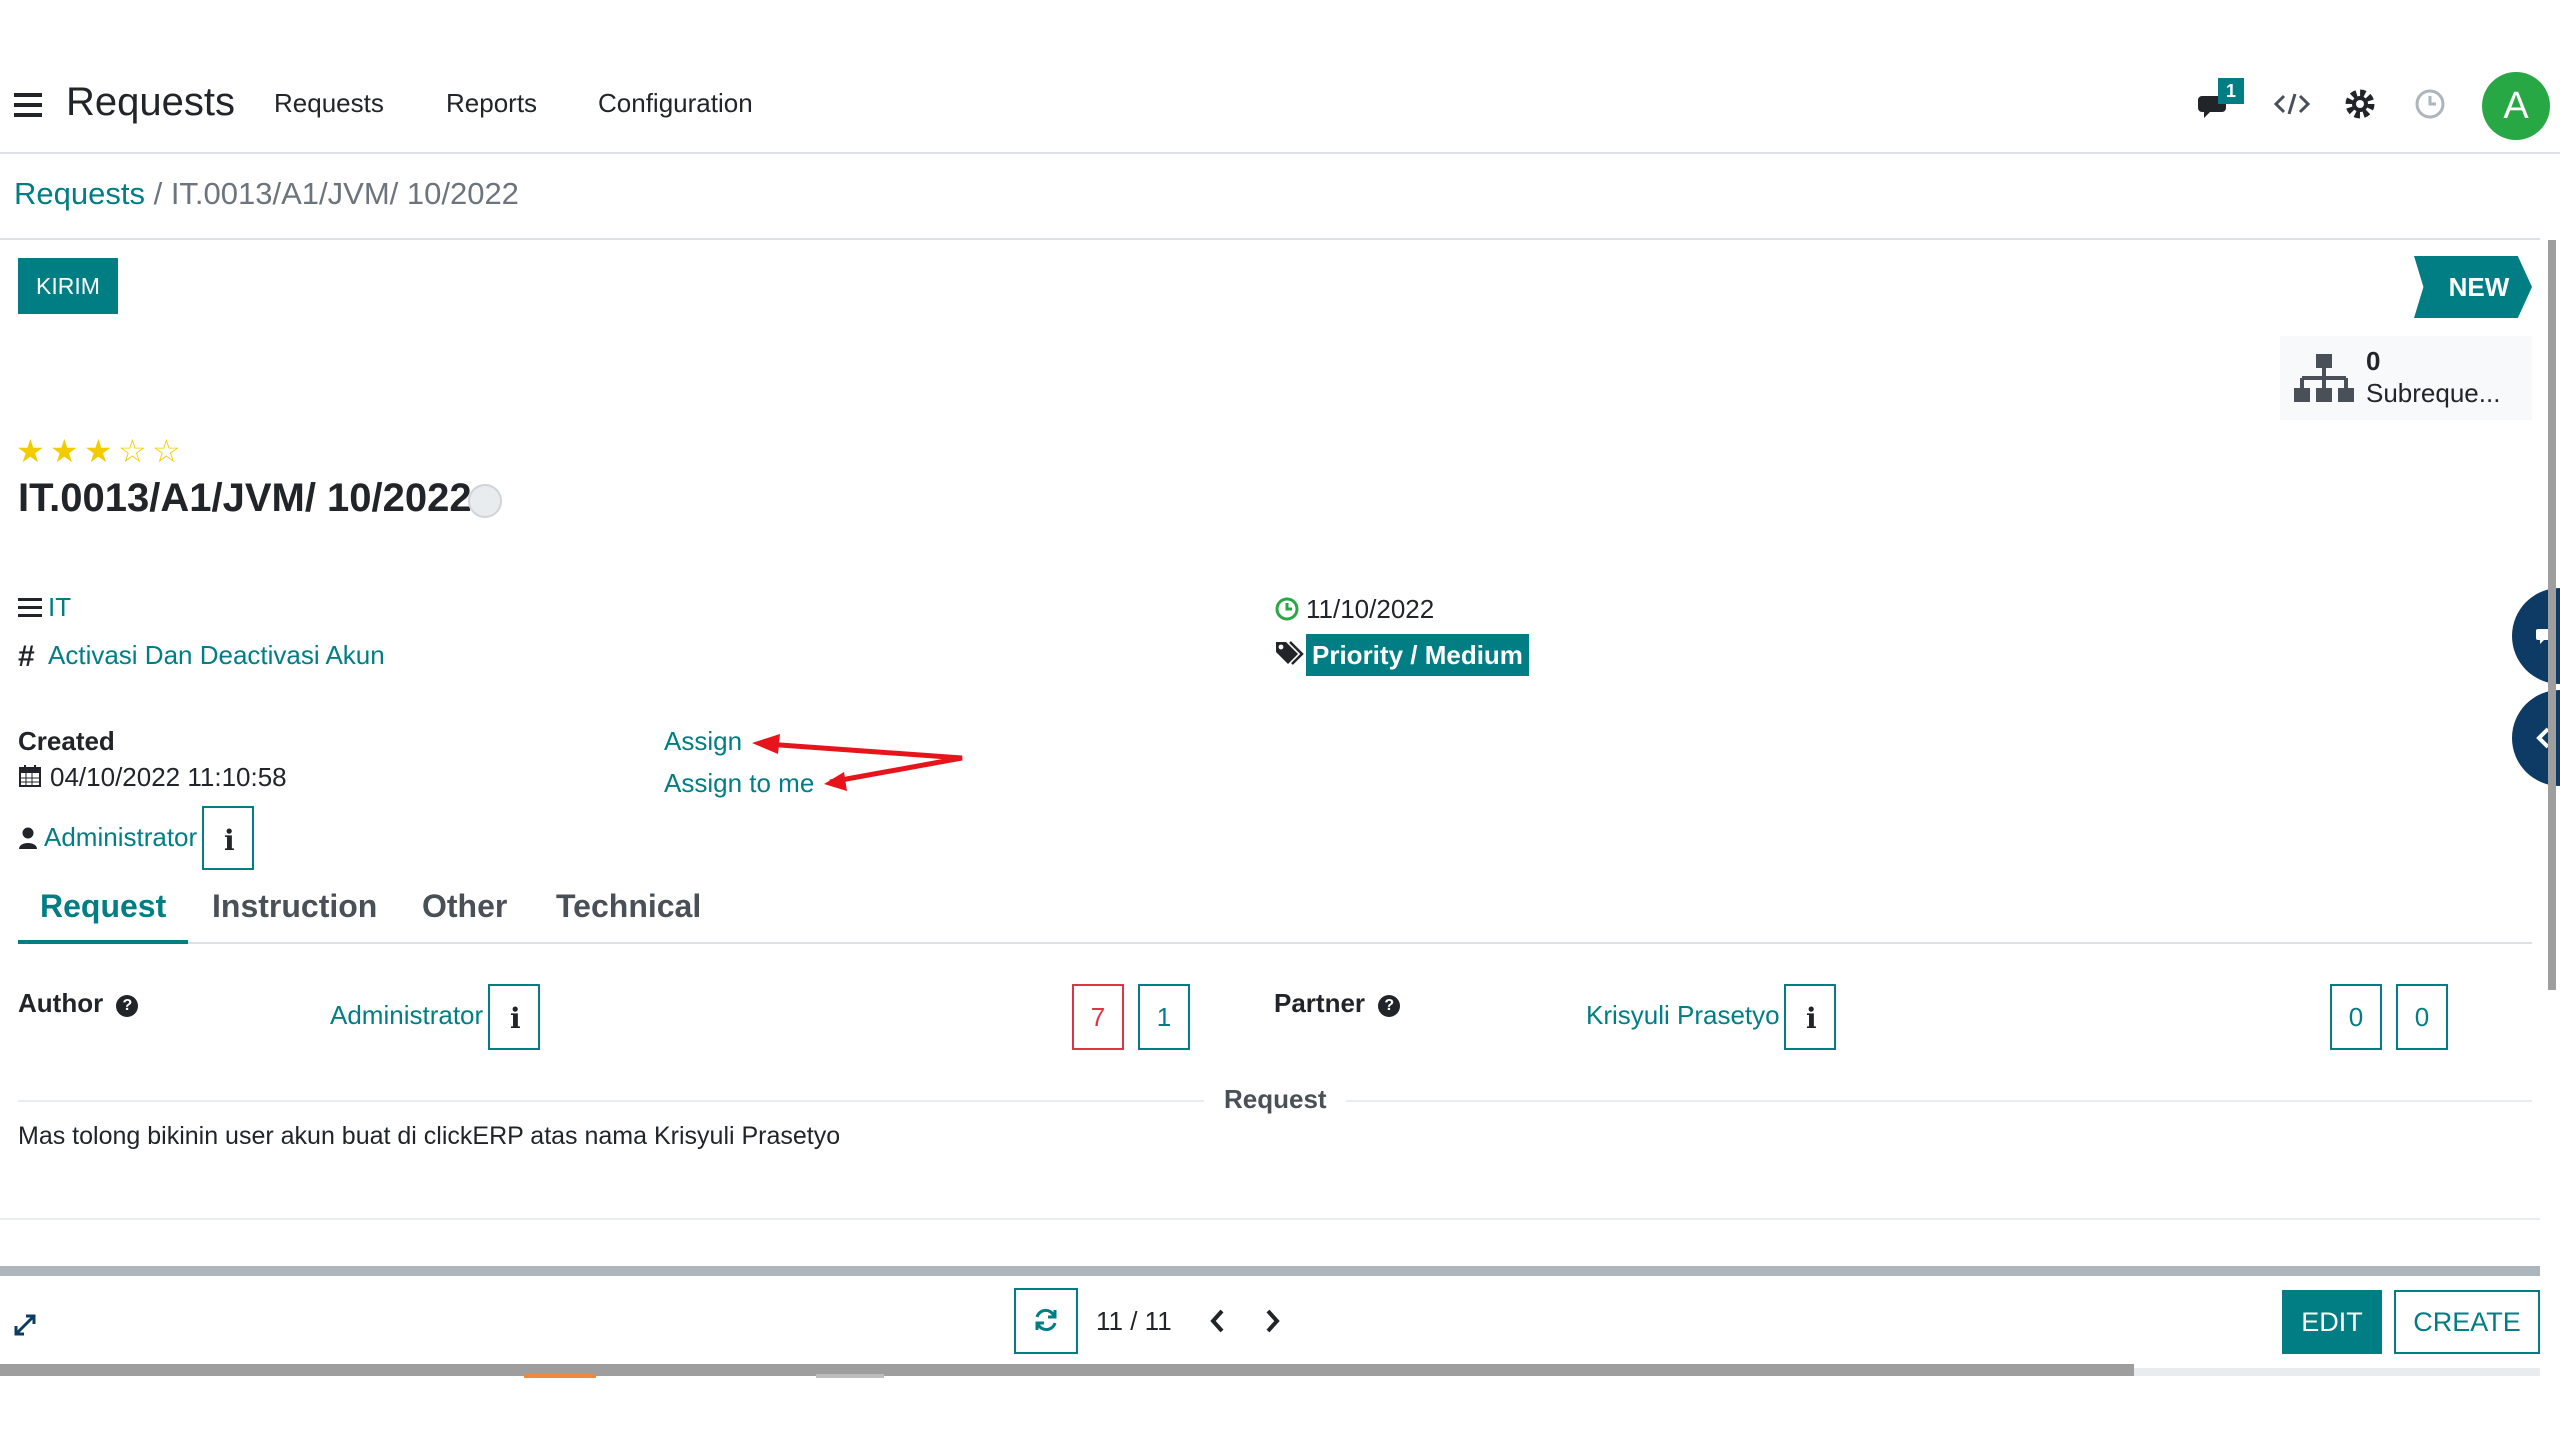  Describe the element at coordinates (1134, 1321) in the screenshot. I see `pager-value: 11 / 11` at that location.